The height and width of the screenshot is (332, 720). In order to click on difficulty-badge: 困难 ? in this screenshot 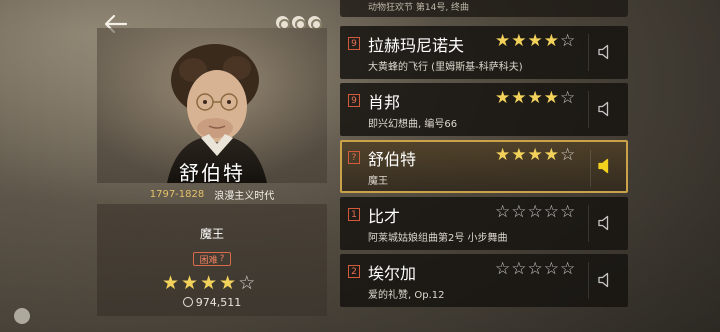, I will do `click(212, 259)`.